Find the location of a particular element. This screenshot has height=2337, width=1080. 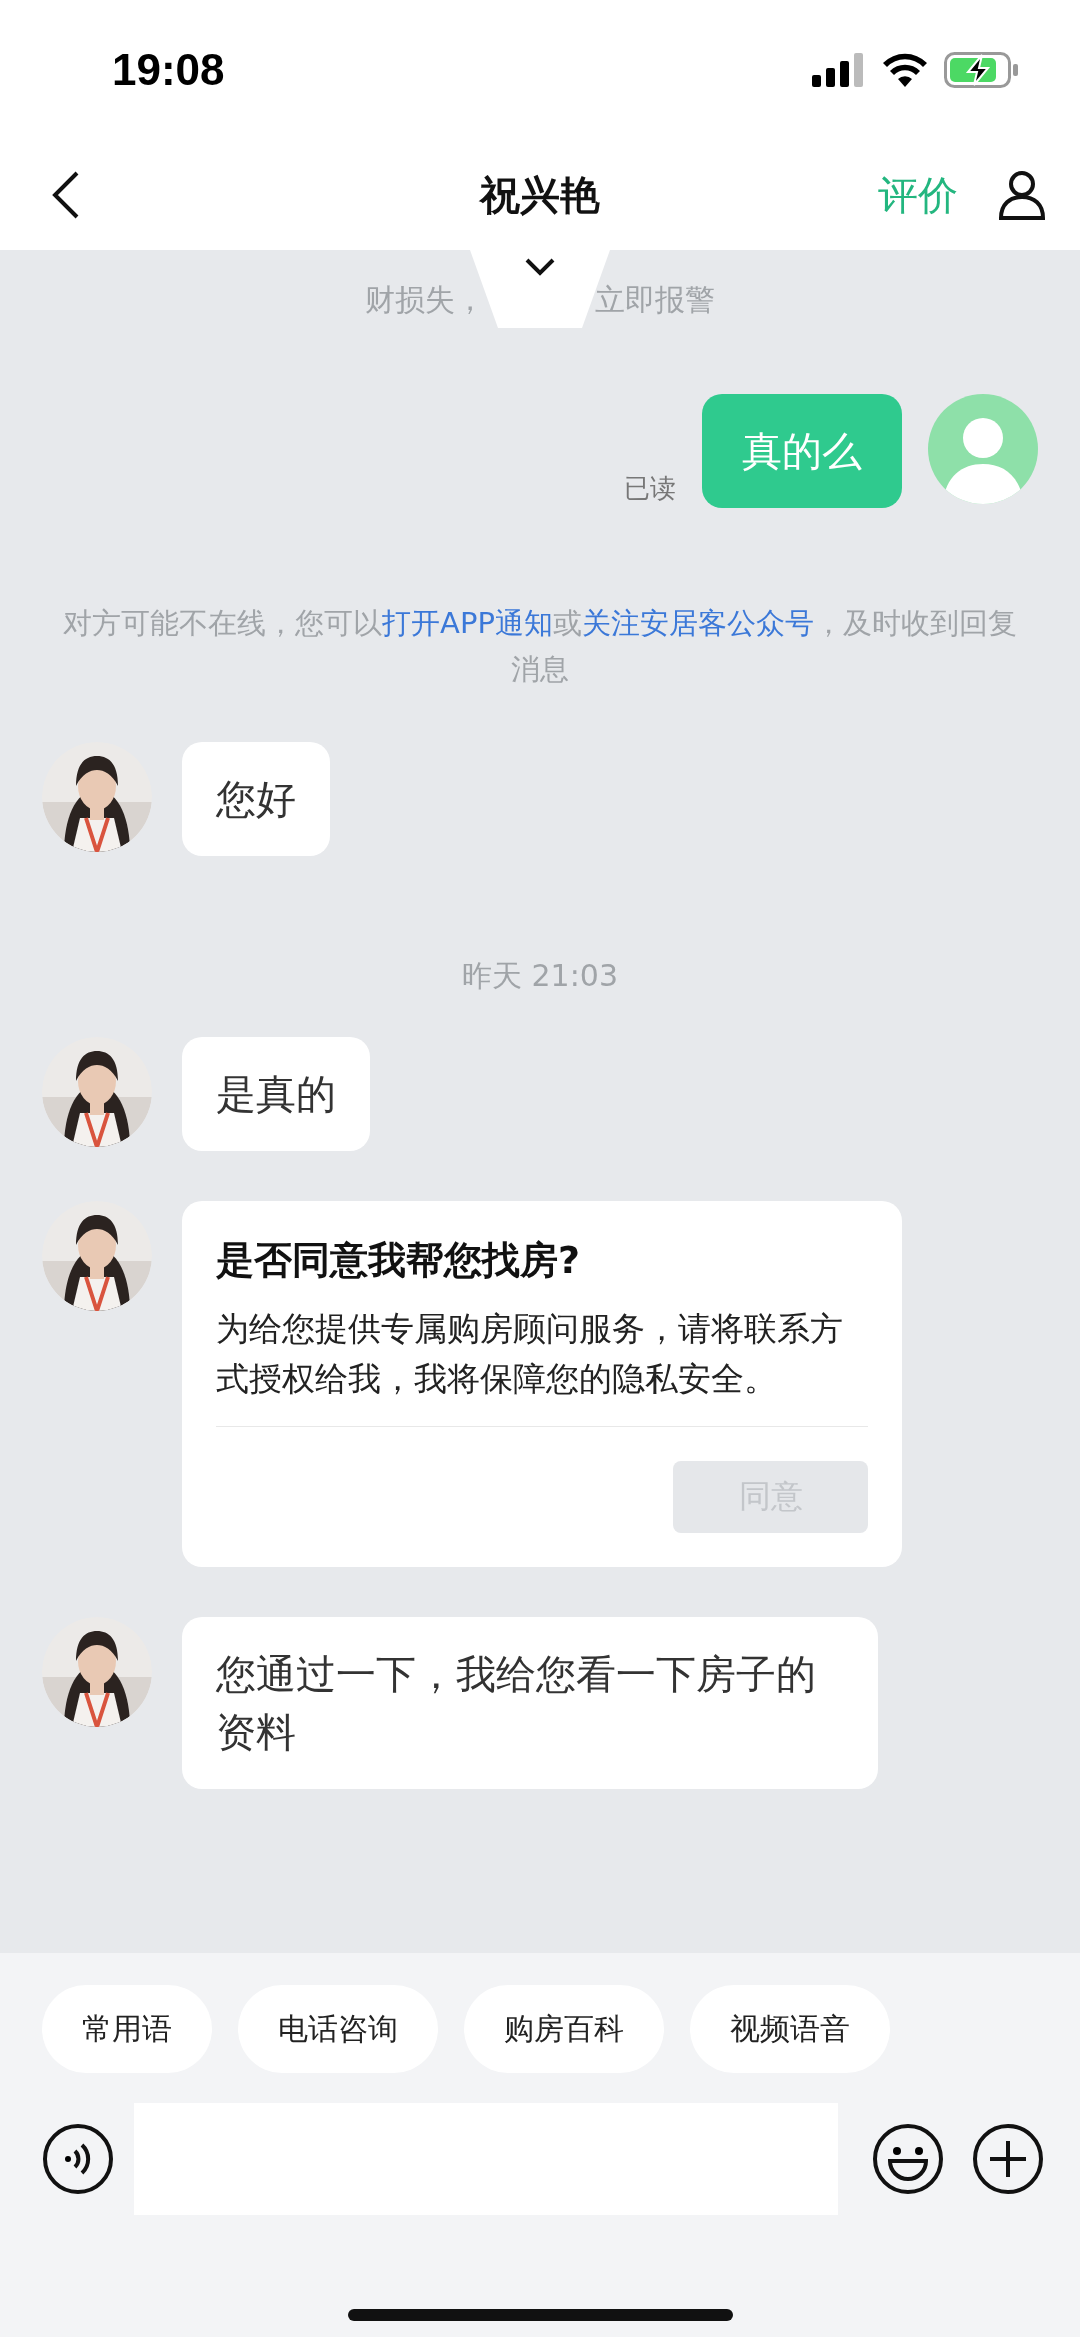

system-message: 对方可能不在线，您可以打开APP通知或关注安居客公众号，及时收到回复消息 is located at coordinates (540, 646).